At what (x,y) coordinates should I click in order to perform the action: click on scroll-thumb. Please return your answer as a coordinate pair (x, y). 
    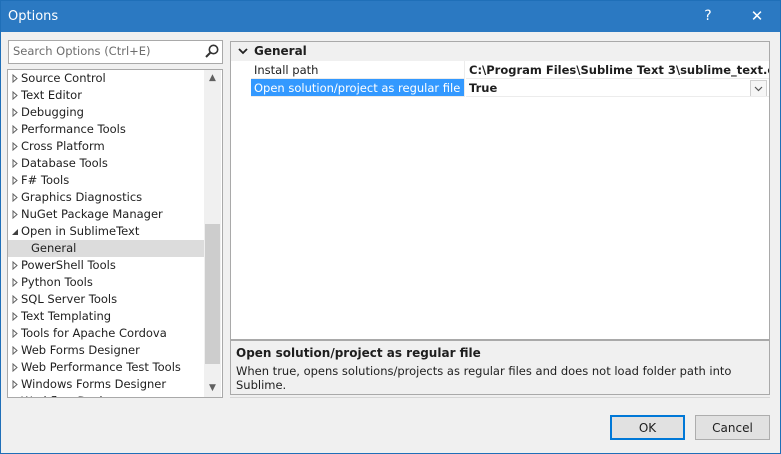
    Looking at the image, I should click on (212, 294).